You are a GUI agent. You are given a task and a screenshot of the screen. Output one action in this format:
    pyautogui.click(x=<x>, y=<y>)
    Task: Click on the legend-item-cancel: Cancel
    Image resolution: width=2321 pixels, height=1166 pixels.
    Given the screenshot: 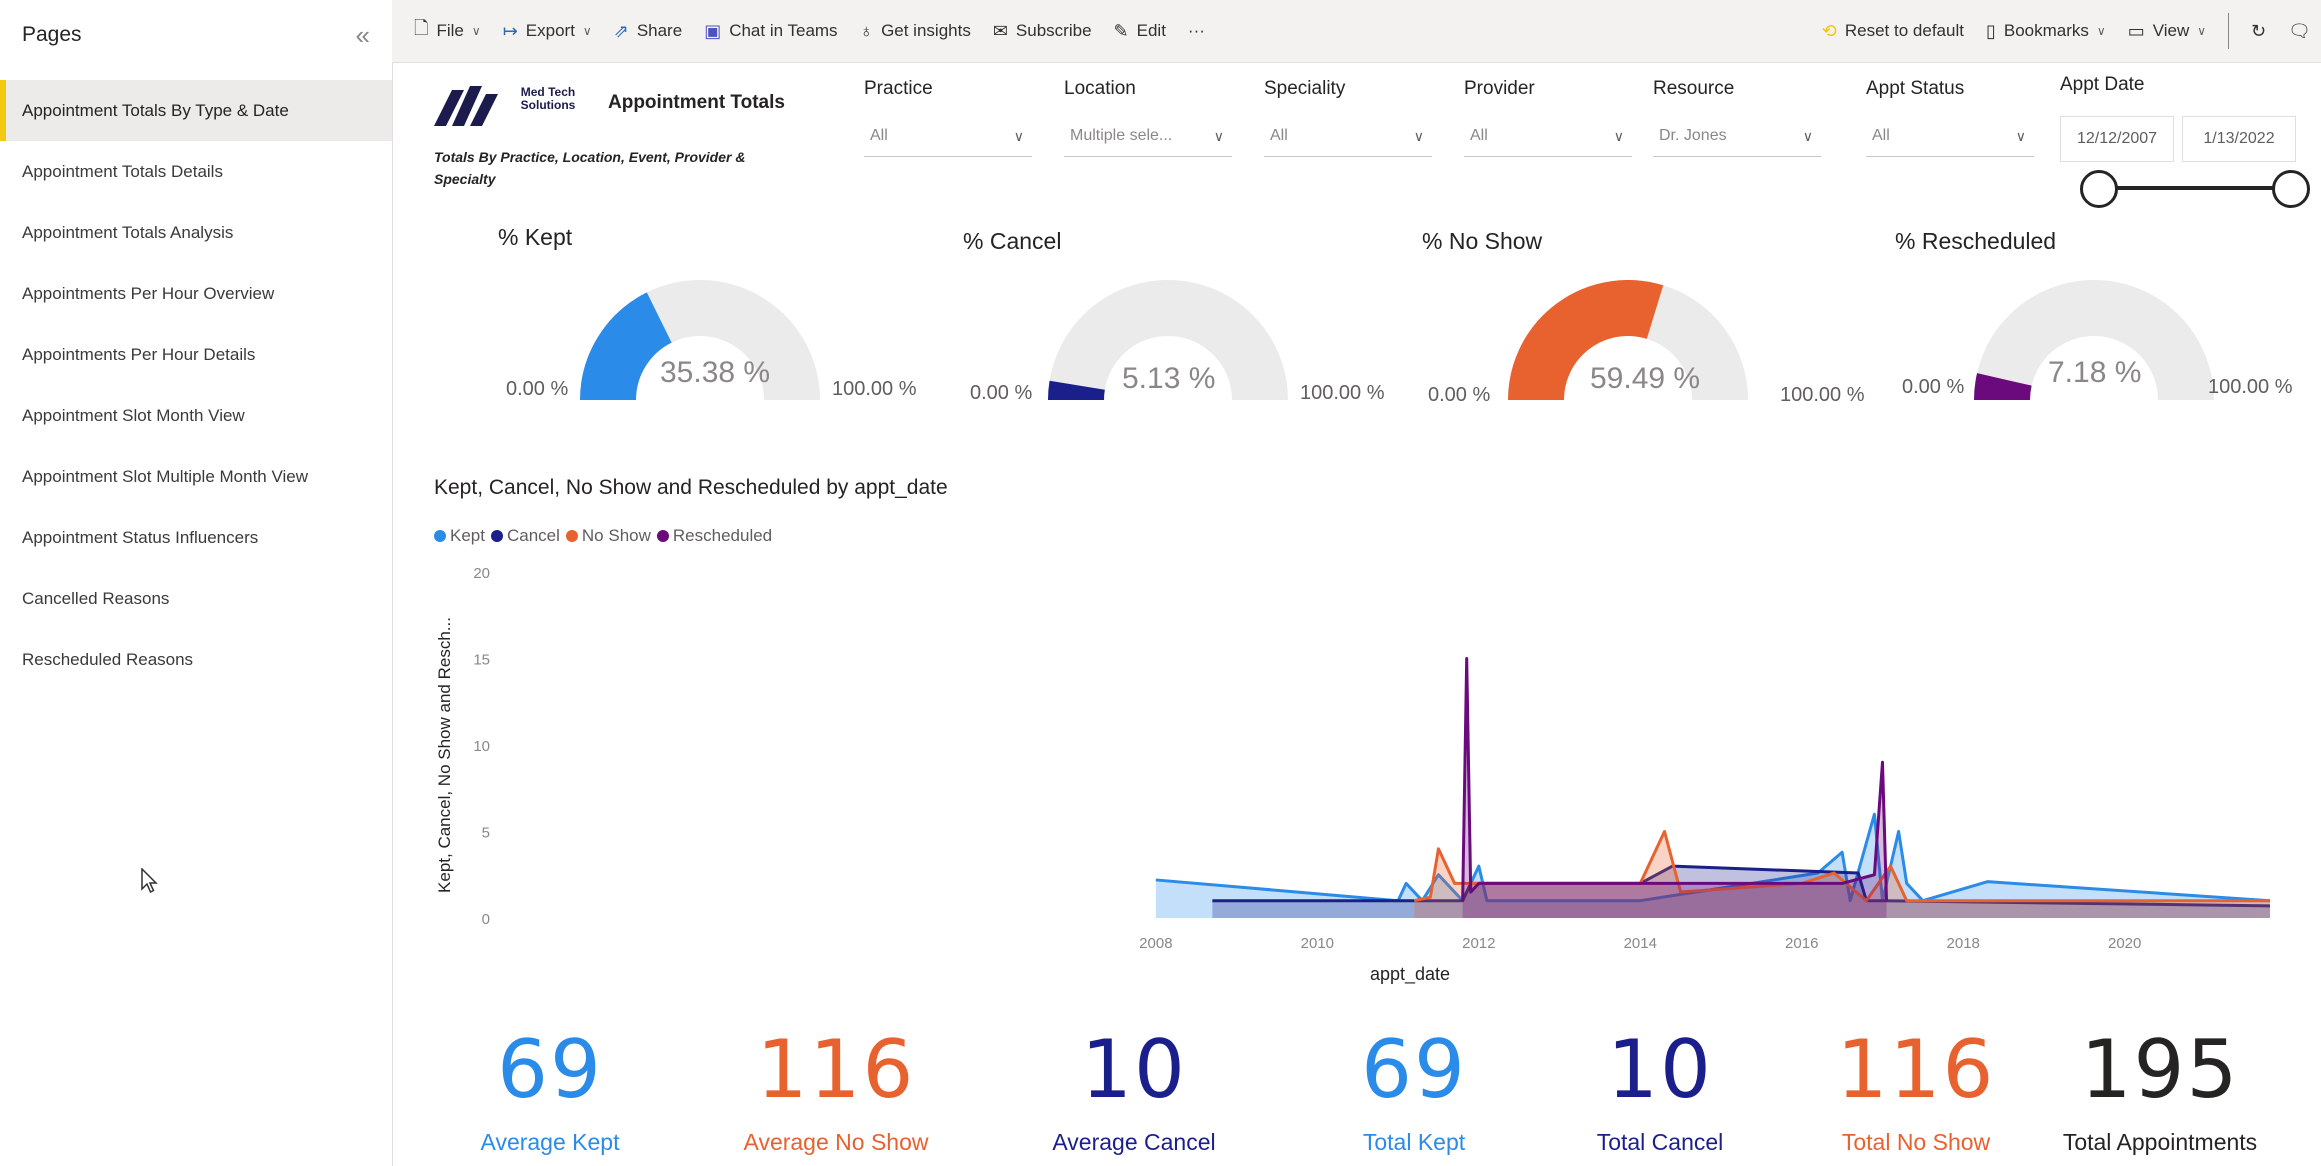 What is the action you would take?
    pyautogui.click(x=525, y=536)
    